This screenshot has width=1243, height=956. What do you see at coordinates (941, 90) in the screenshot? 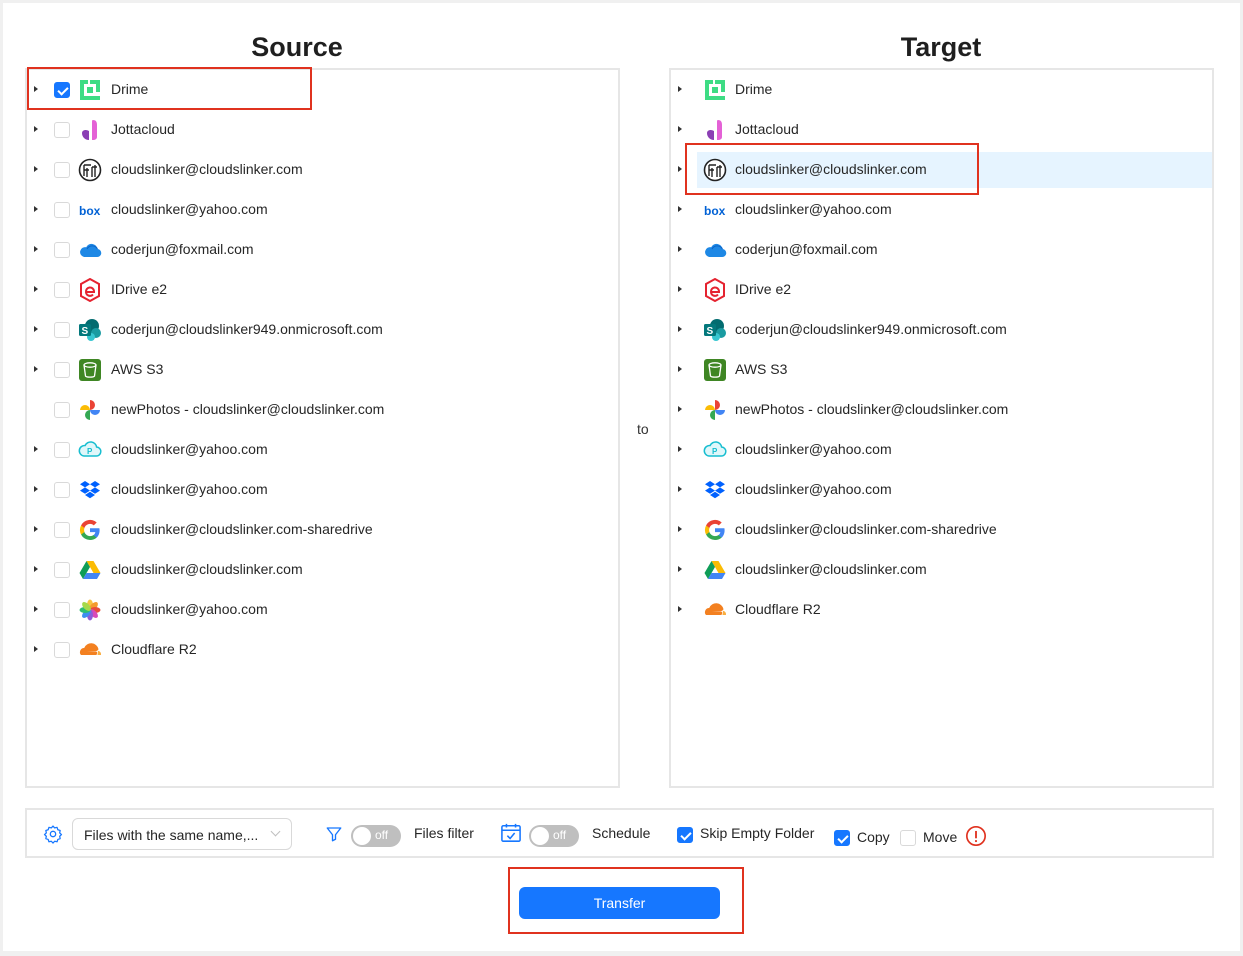
I see `target-tree-row: Drime` at bounding box center [941, 90].